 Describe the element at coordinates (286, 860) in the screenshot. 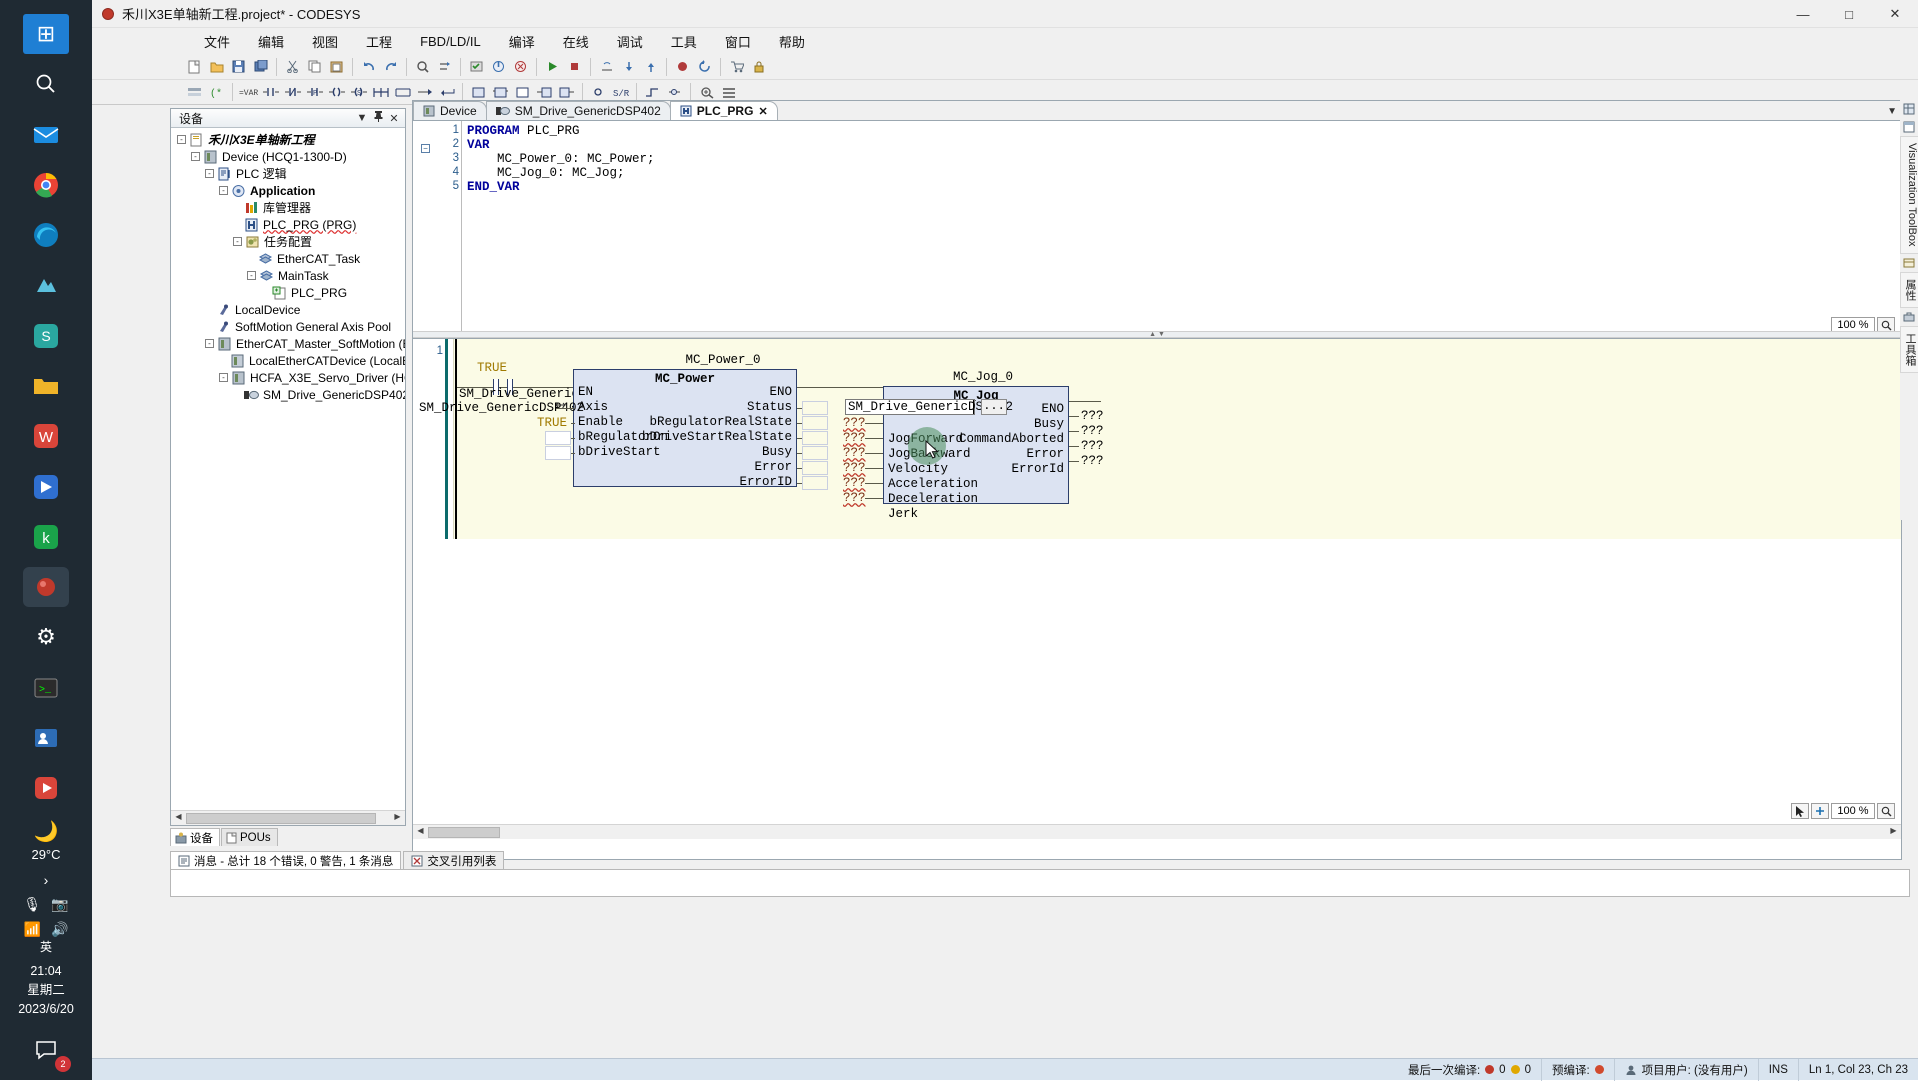

I see `tab-messages: 消息 - 总计 18 个错误, 0 警告, 1 条消息` at that location.